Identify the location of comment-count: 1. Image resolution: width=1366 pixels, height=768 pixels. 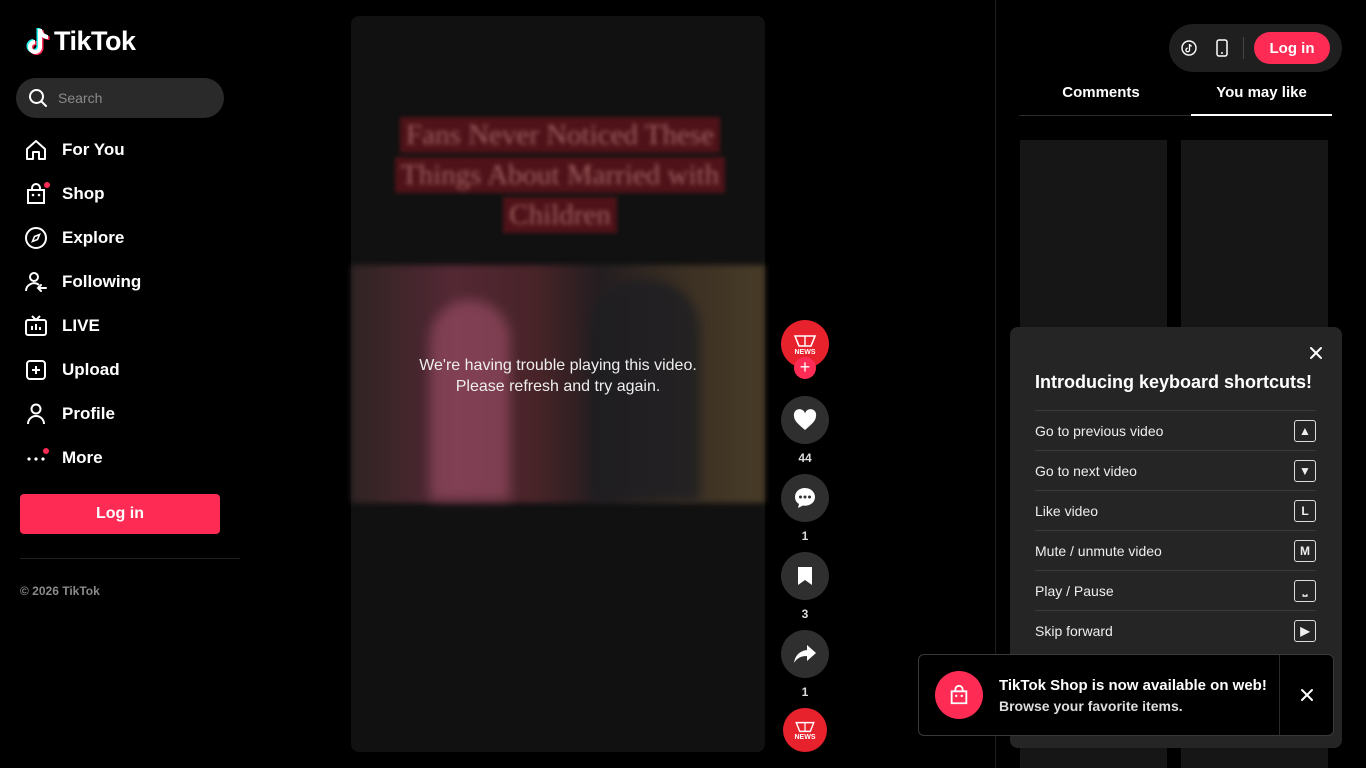
(805, 536).